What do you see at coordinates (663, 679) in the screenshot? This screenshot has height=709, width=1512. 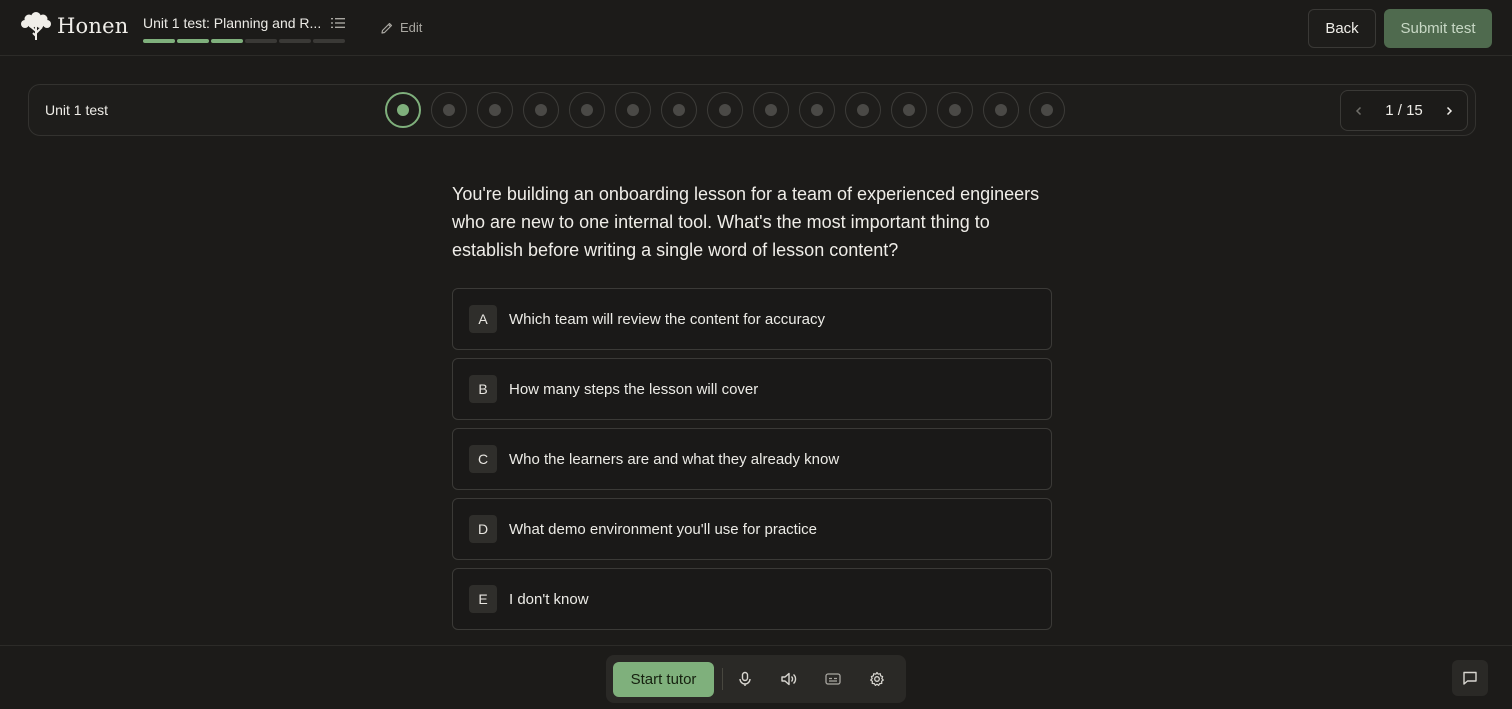 I see `start-tutor-button: Start tutor` at bounding box center [663, 679].